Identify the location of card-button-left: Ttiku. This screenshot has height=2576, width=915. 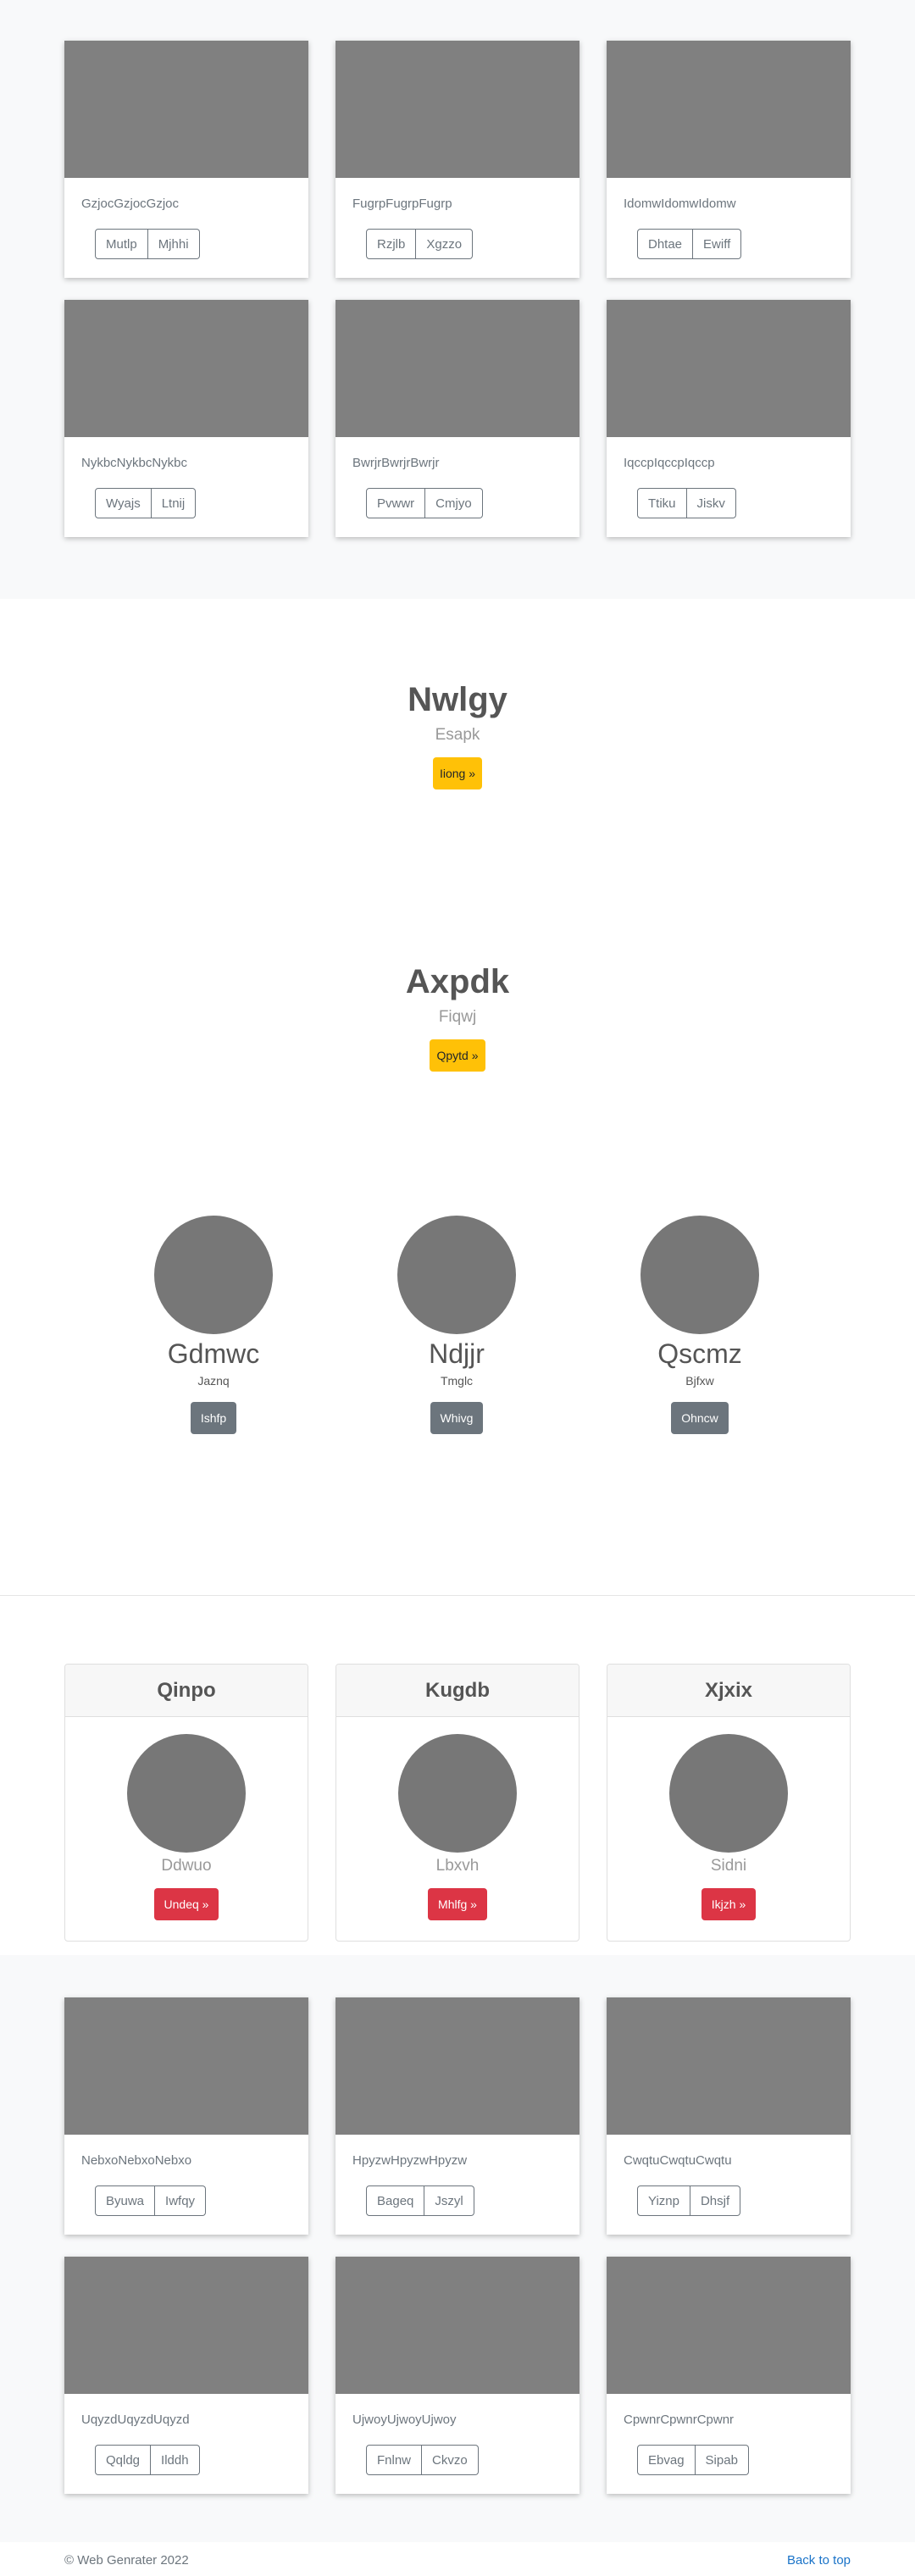
(662, 503).